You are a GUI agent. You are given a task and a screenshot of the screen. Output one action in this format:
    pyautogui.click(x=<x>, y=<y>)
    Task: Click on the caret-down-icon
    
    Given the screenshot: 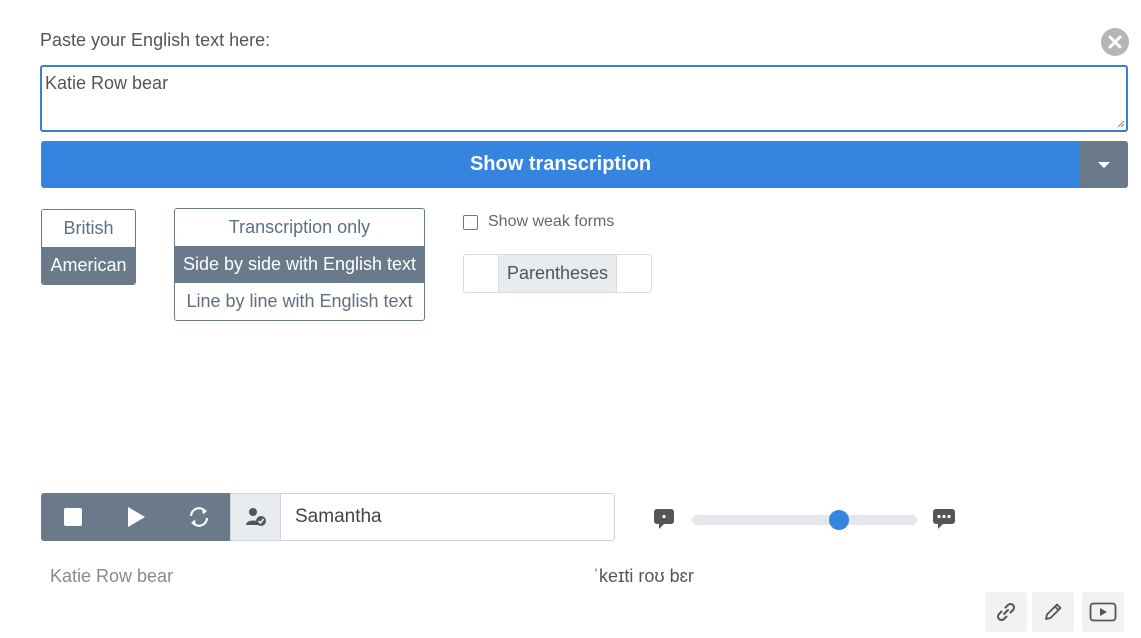 What is the action you would take?
    pyautogui.click(x=1104, y=164)
    